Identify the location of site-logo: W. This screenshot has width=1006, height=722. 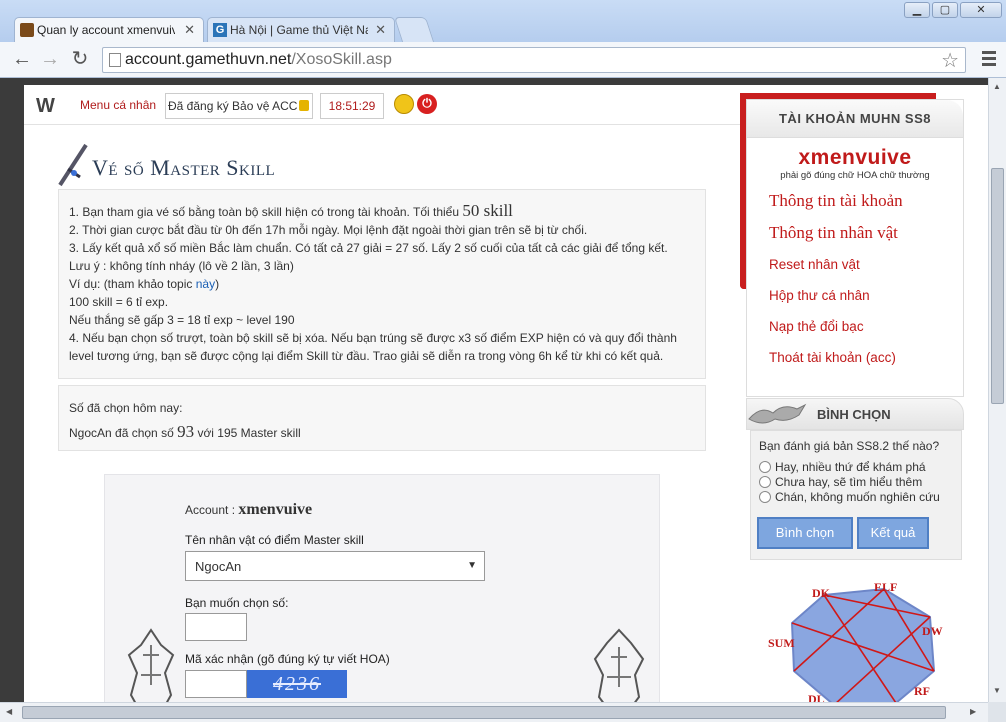
(45, 106).